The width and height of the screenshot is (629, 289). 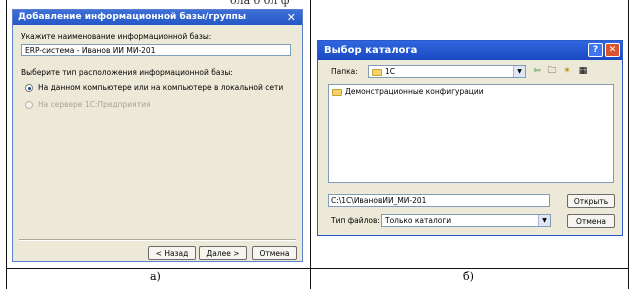 I want to click on dialog-title: Добавление информационной базы/группы, so click(x=132, y=17).